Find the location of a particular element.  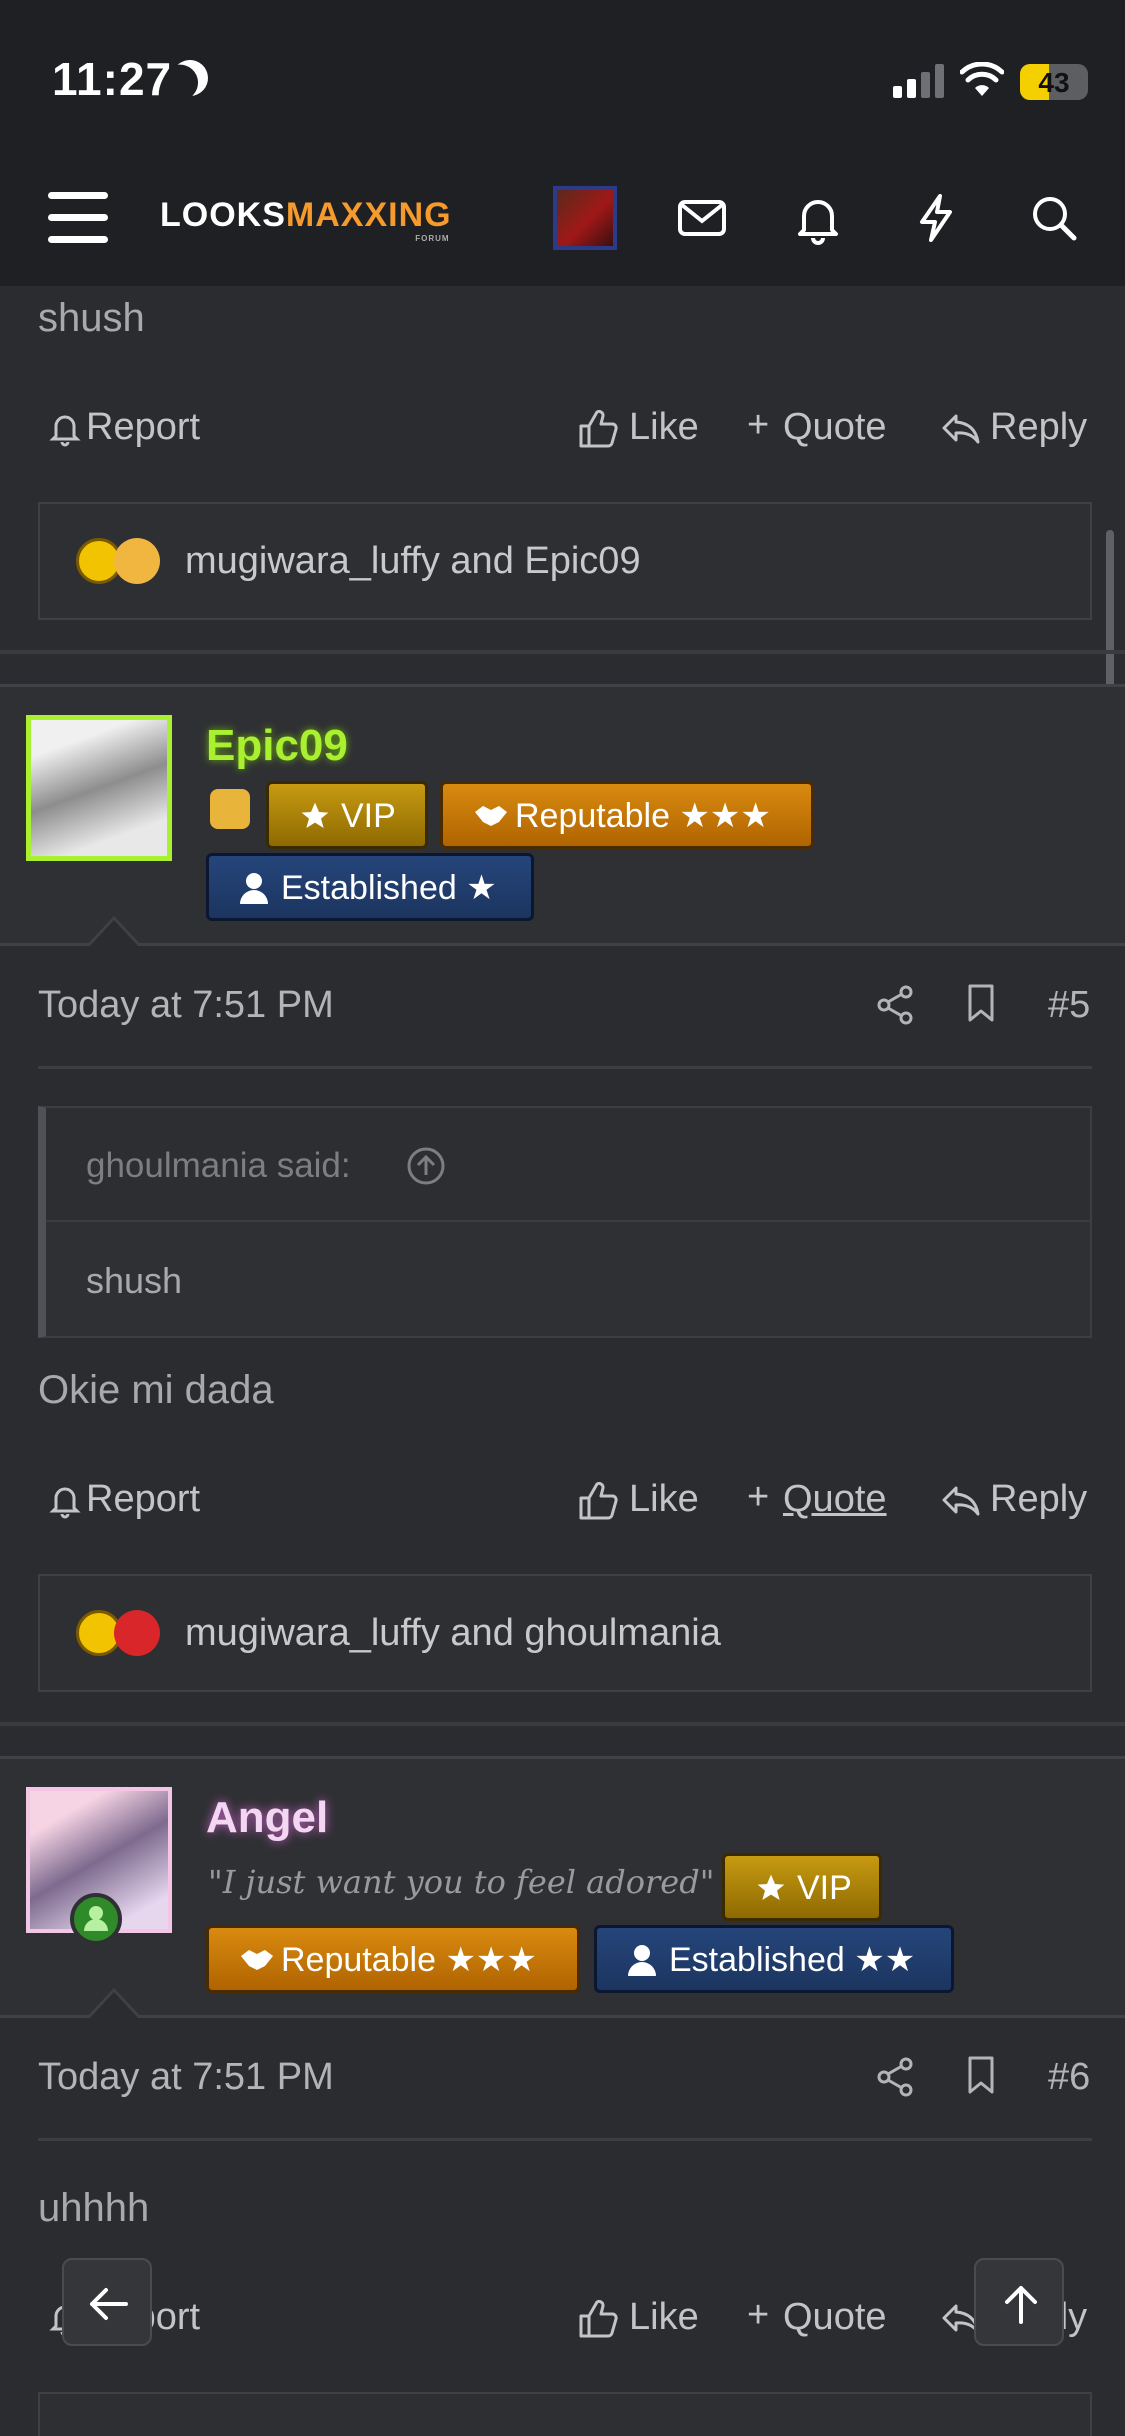

logo-accent-text: MAXXING is located at coordinates (368, 215).